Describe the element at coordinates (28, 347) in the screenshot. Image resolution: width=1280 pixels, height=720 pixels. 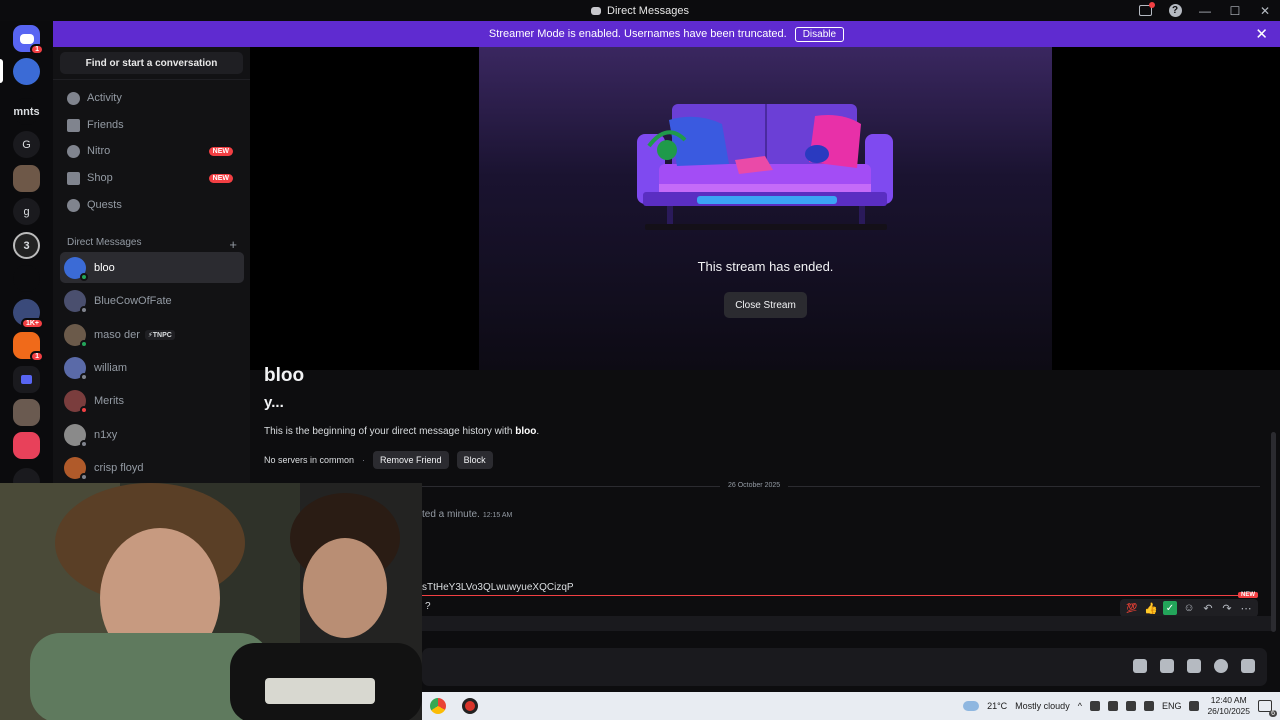
I see `guild-orange: 1` at that location.